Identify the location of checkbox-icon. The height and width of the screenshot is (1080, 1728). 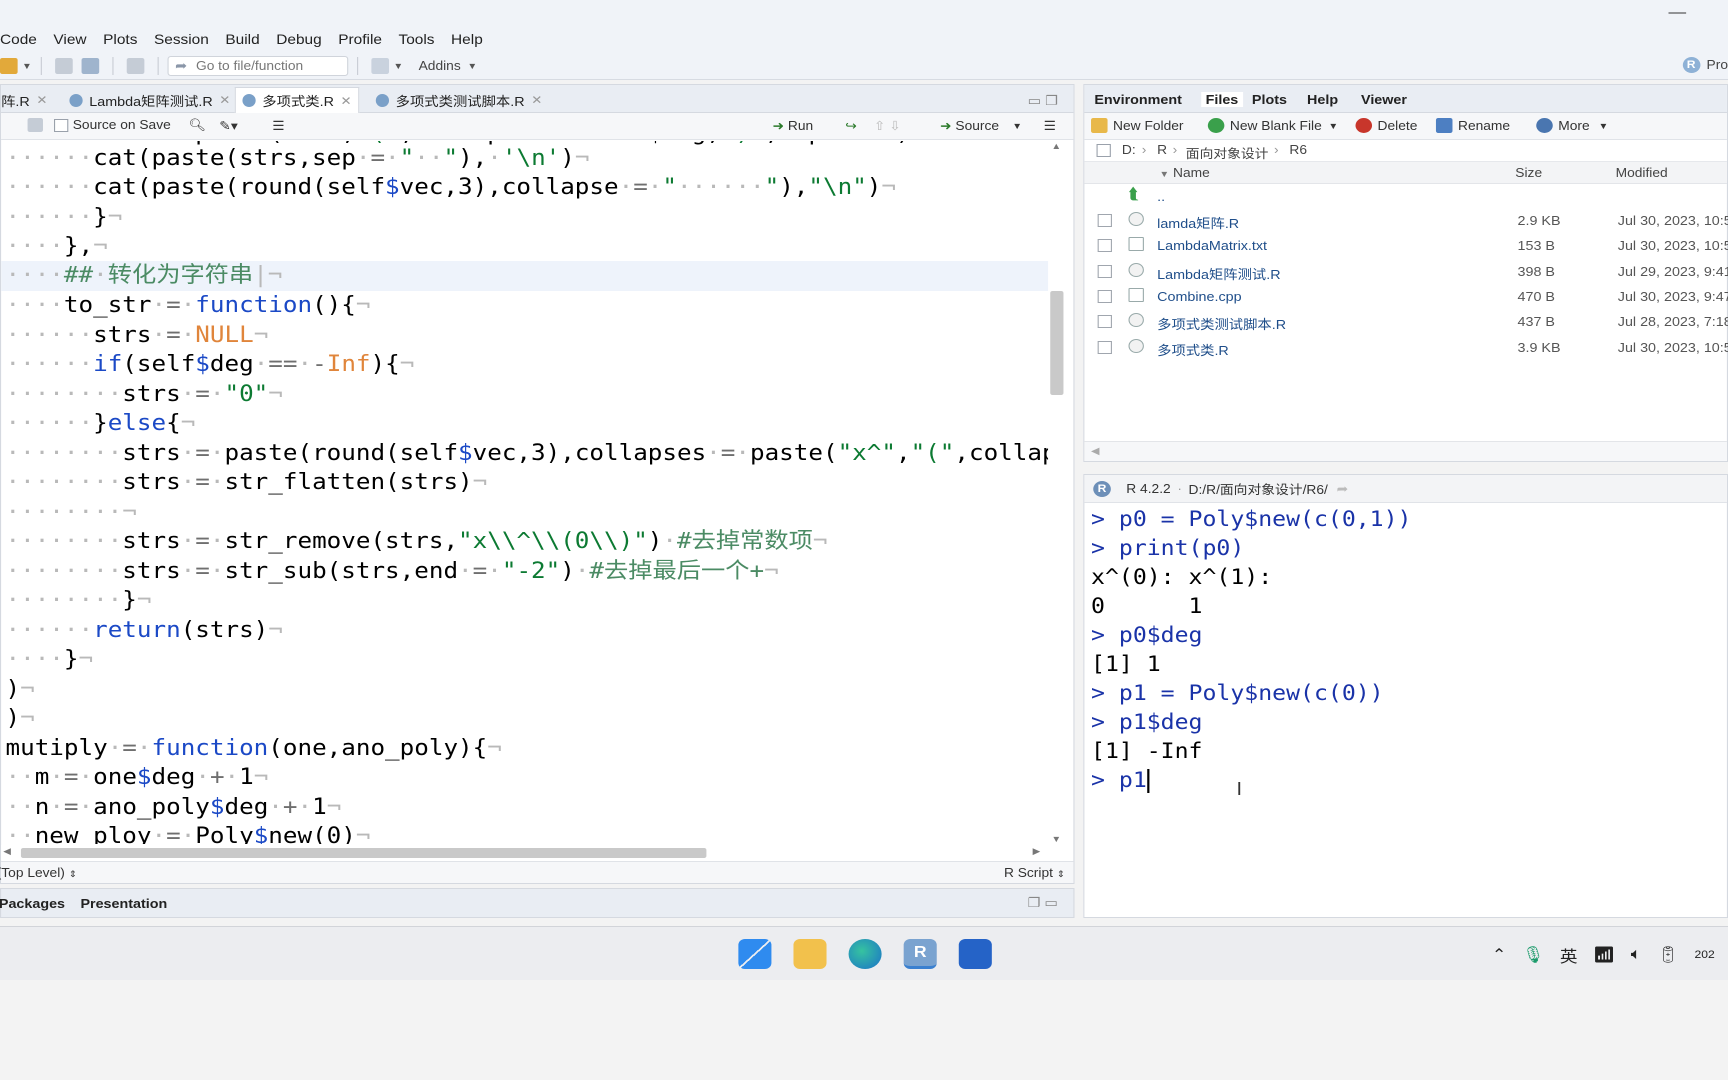
(61, 125).